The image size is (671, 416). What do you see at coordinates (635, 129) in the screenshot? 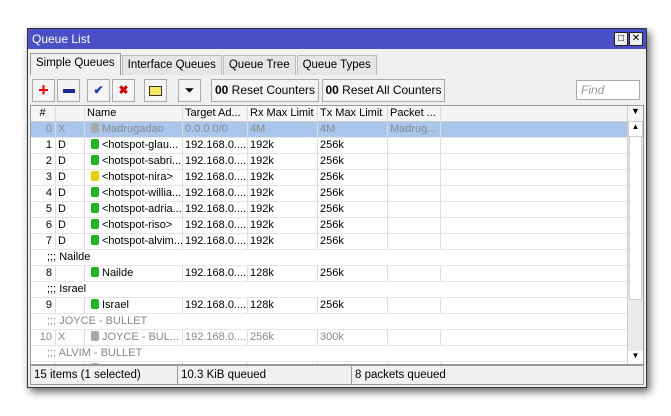
I see `scroll-up-icon: ▲` at bounding box center [635, 129].